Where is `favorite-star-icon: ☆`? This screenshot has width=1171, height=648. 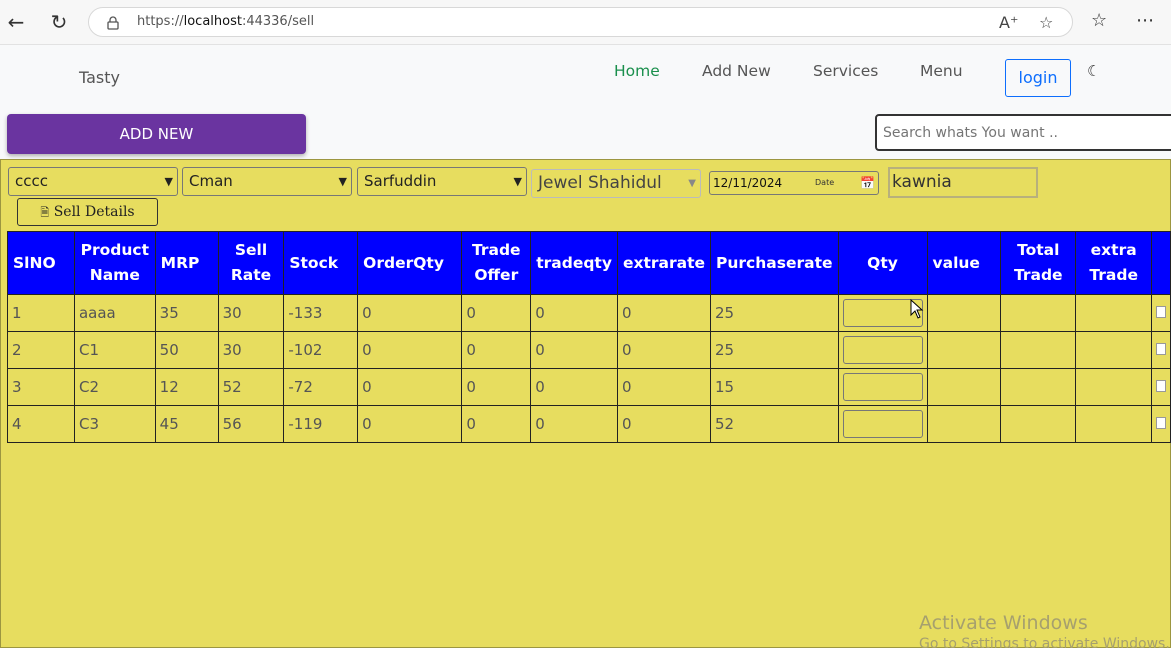
favorite-star-icon: ☆ is located at coordinates (1046, 22).